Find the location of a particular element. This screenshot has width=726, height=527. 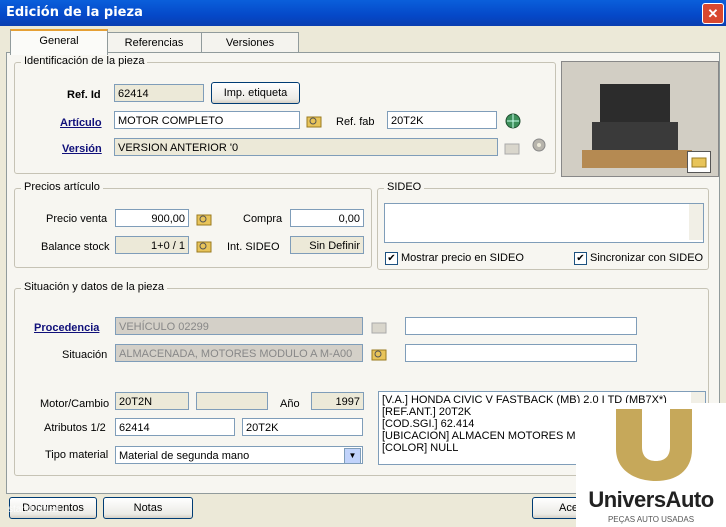

search-folder-disabled-icon is located at coordinates (512, 148).